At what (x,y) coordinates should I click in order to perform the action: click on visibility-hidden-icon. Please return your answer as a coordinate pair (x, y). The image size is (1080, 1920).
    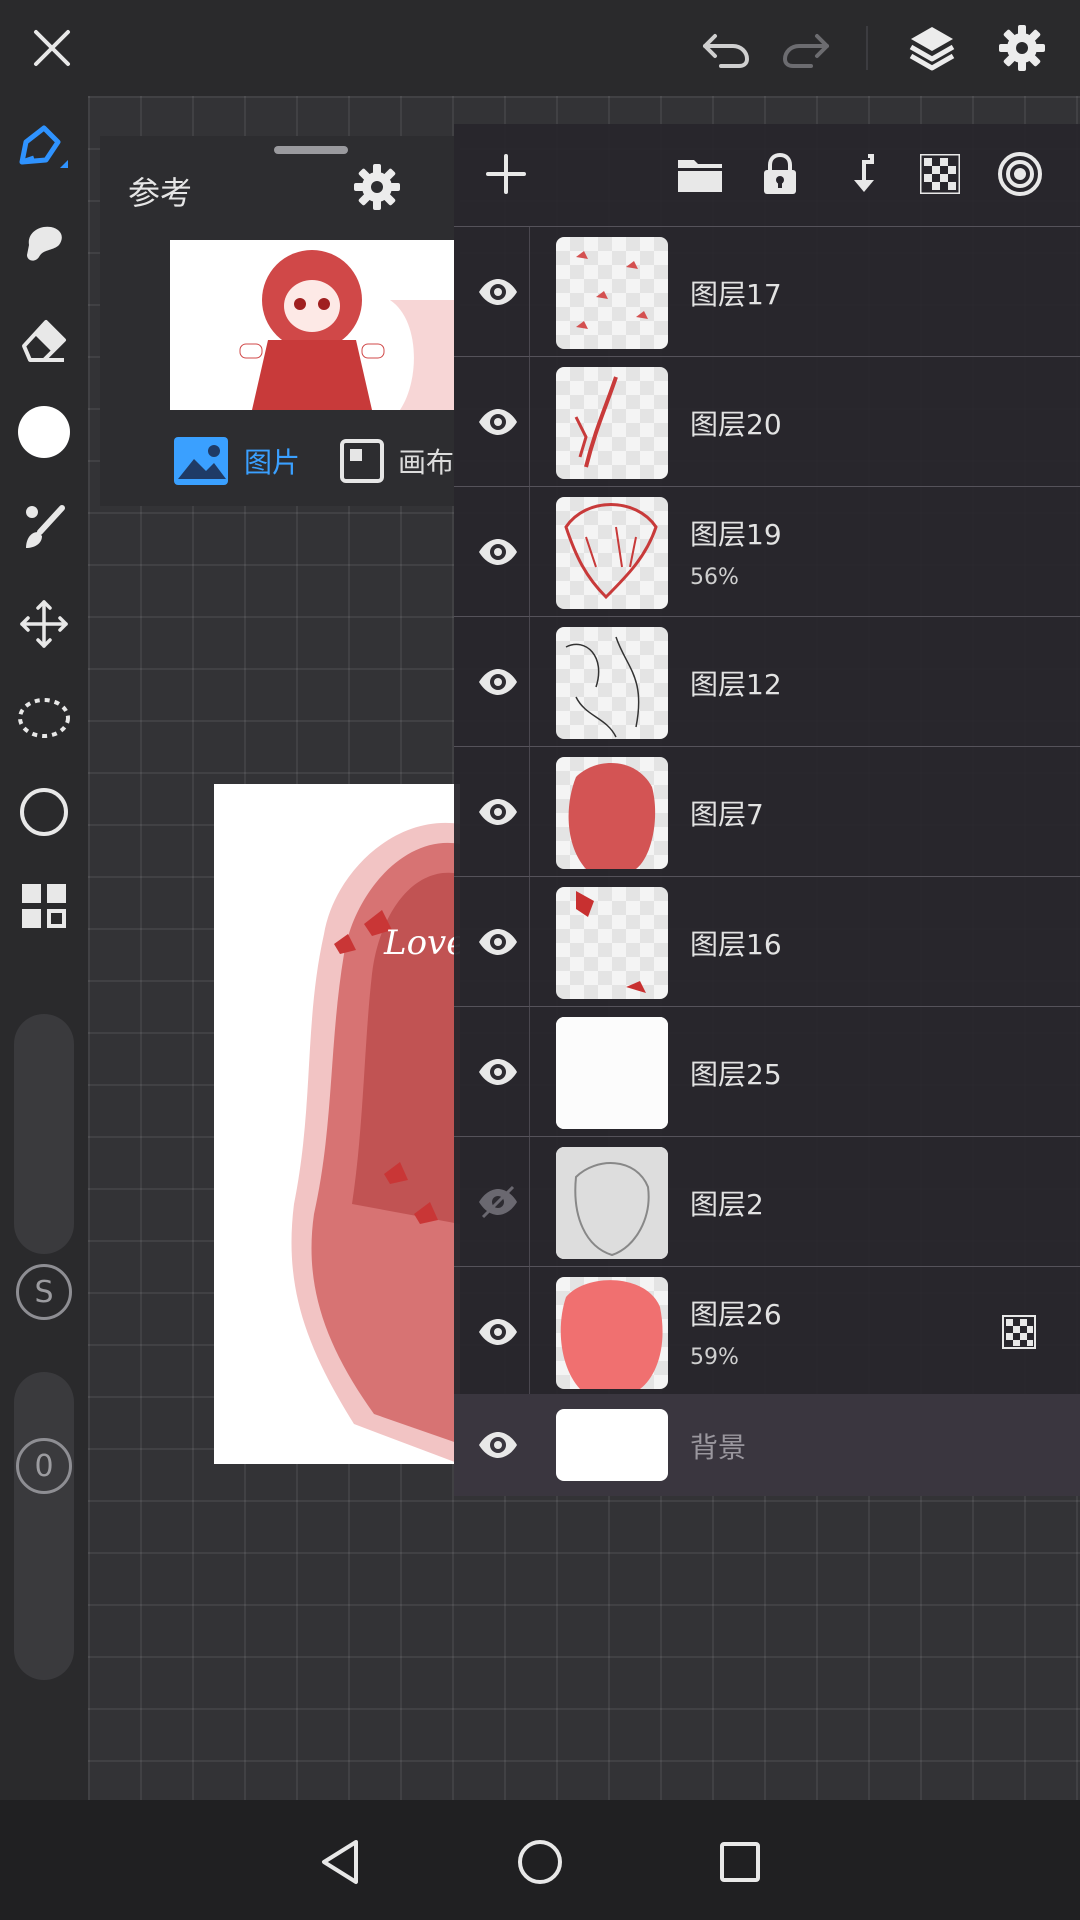
    Looking at the image, I should click on (498, 1202).